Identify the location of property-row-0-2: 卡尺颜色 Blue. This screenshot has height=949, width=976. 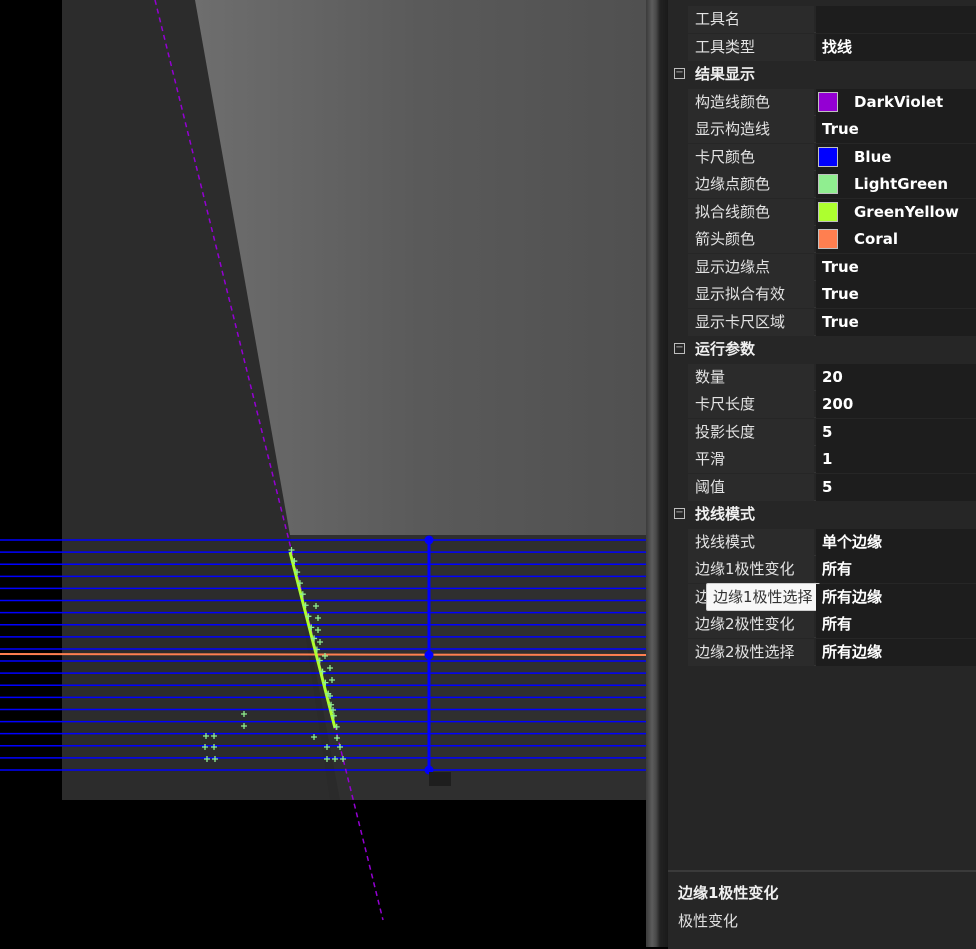
(822, 157).